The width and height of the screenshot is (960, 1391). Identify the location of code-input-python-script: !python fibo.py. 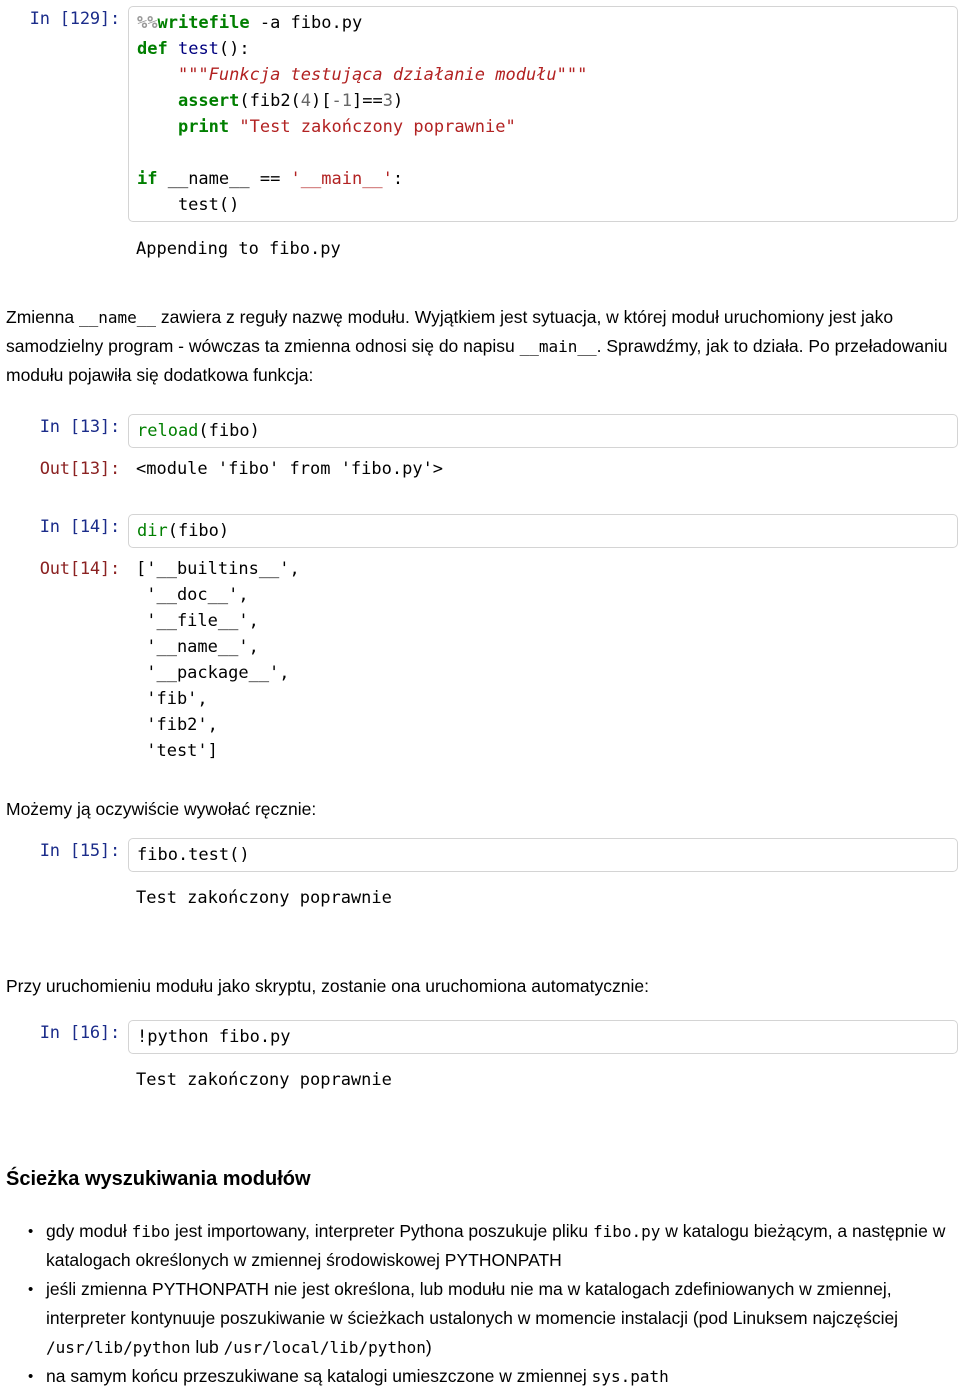
(543, 1037).